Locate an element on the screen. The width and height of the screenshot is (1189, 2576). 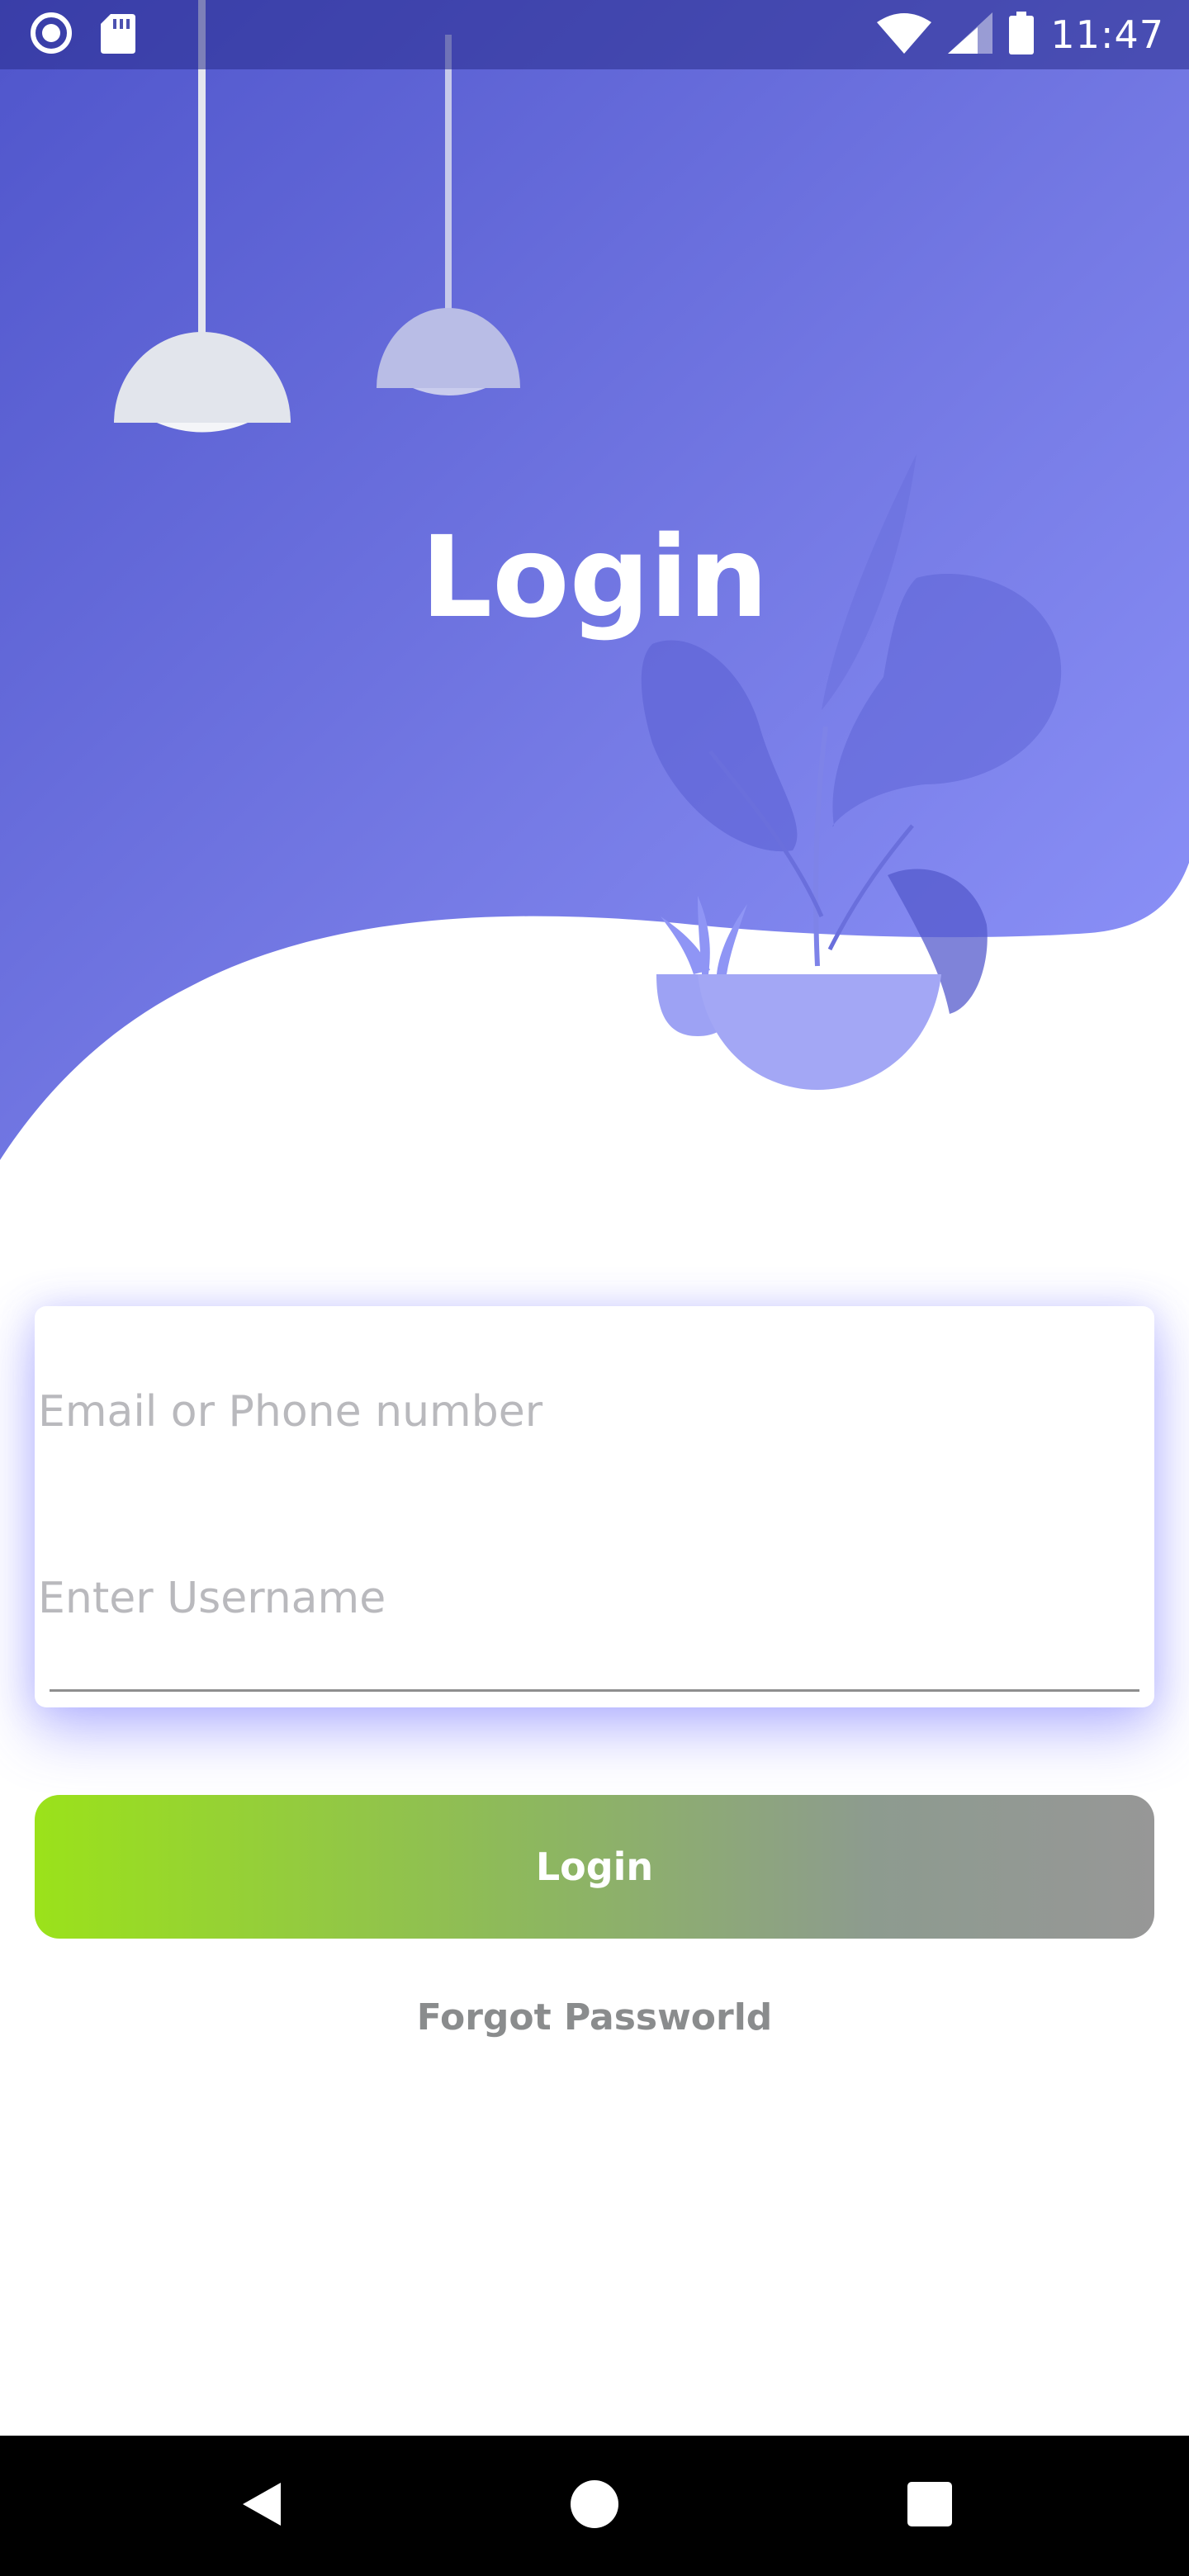
recents-icon is located at coordinates (929, 2506).